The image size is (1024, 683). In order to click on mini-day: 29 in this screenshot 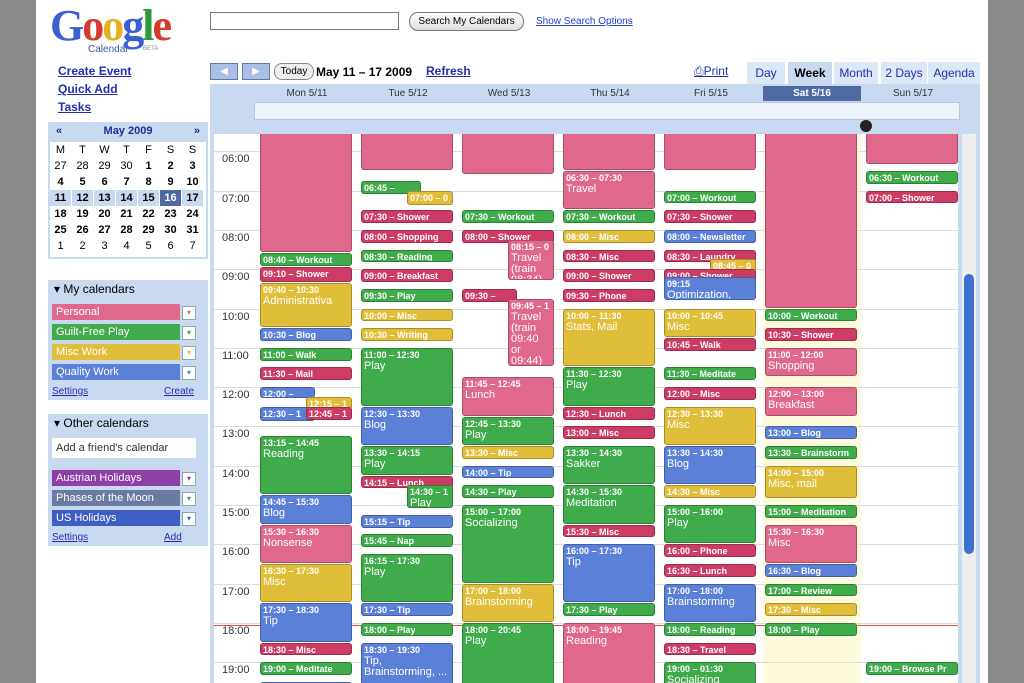, I will do `click(104, 166)`.